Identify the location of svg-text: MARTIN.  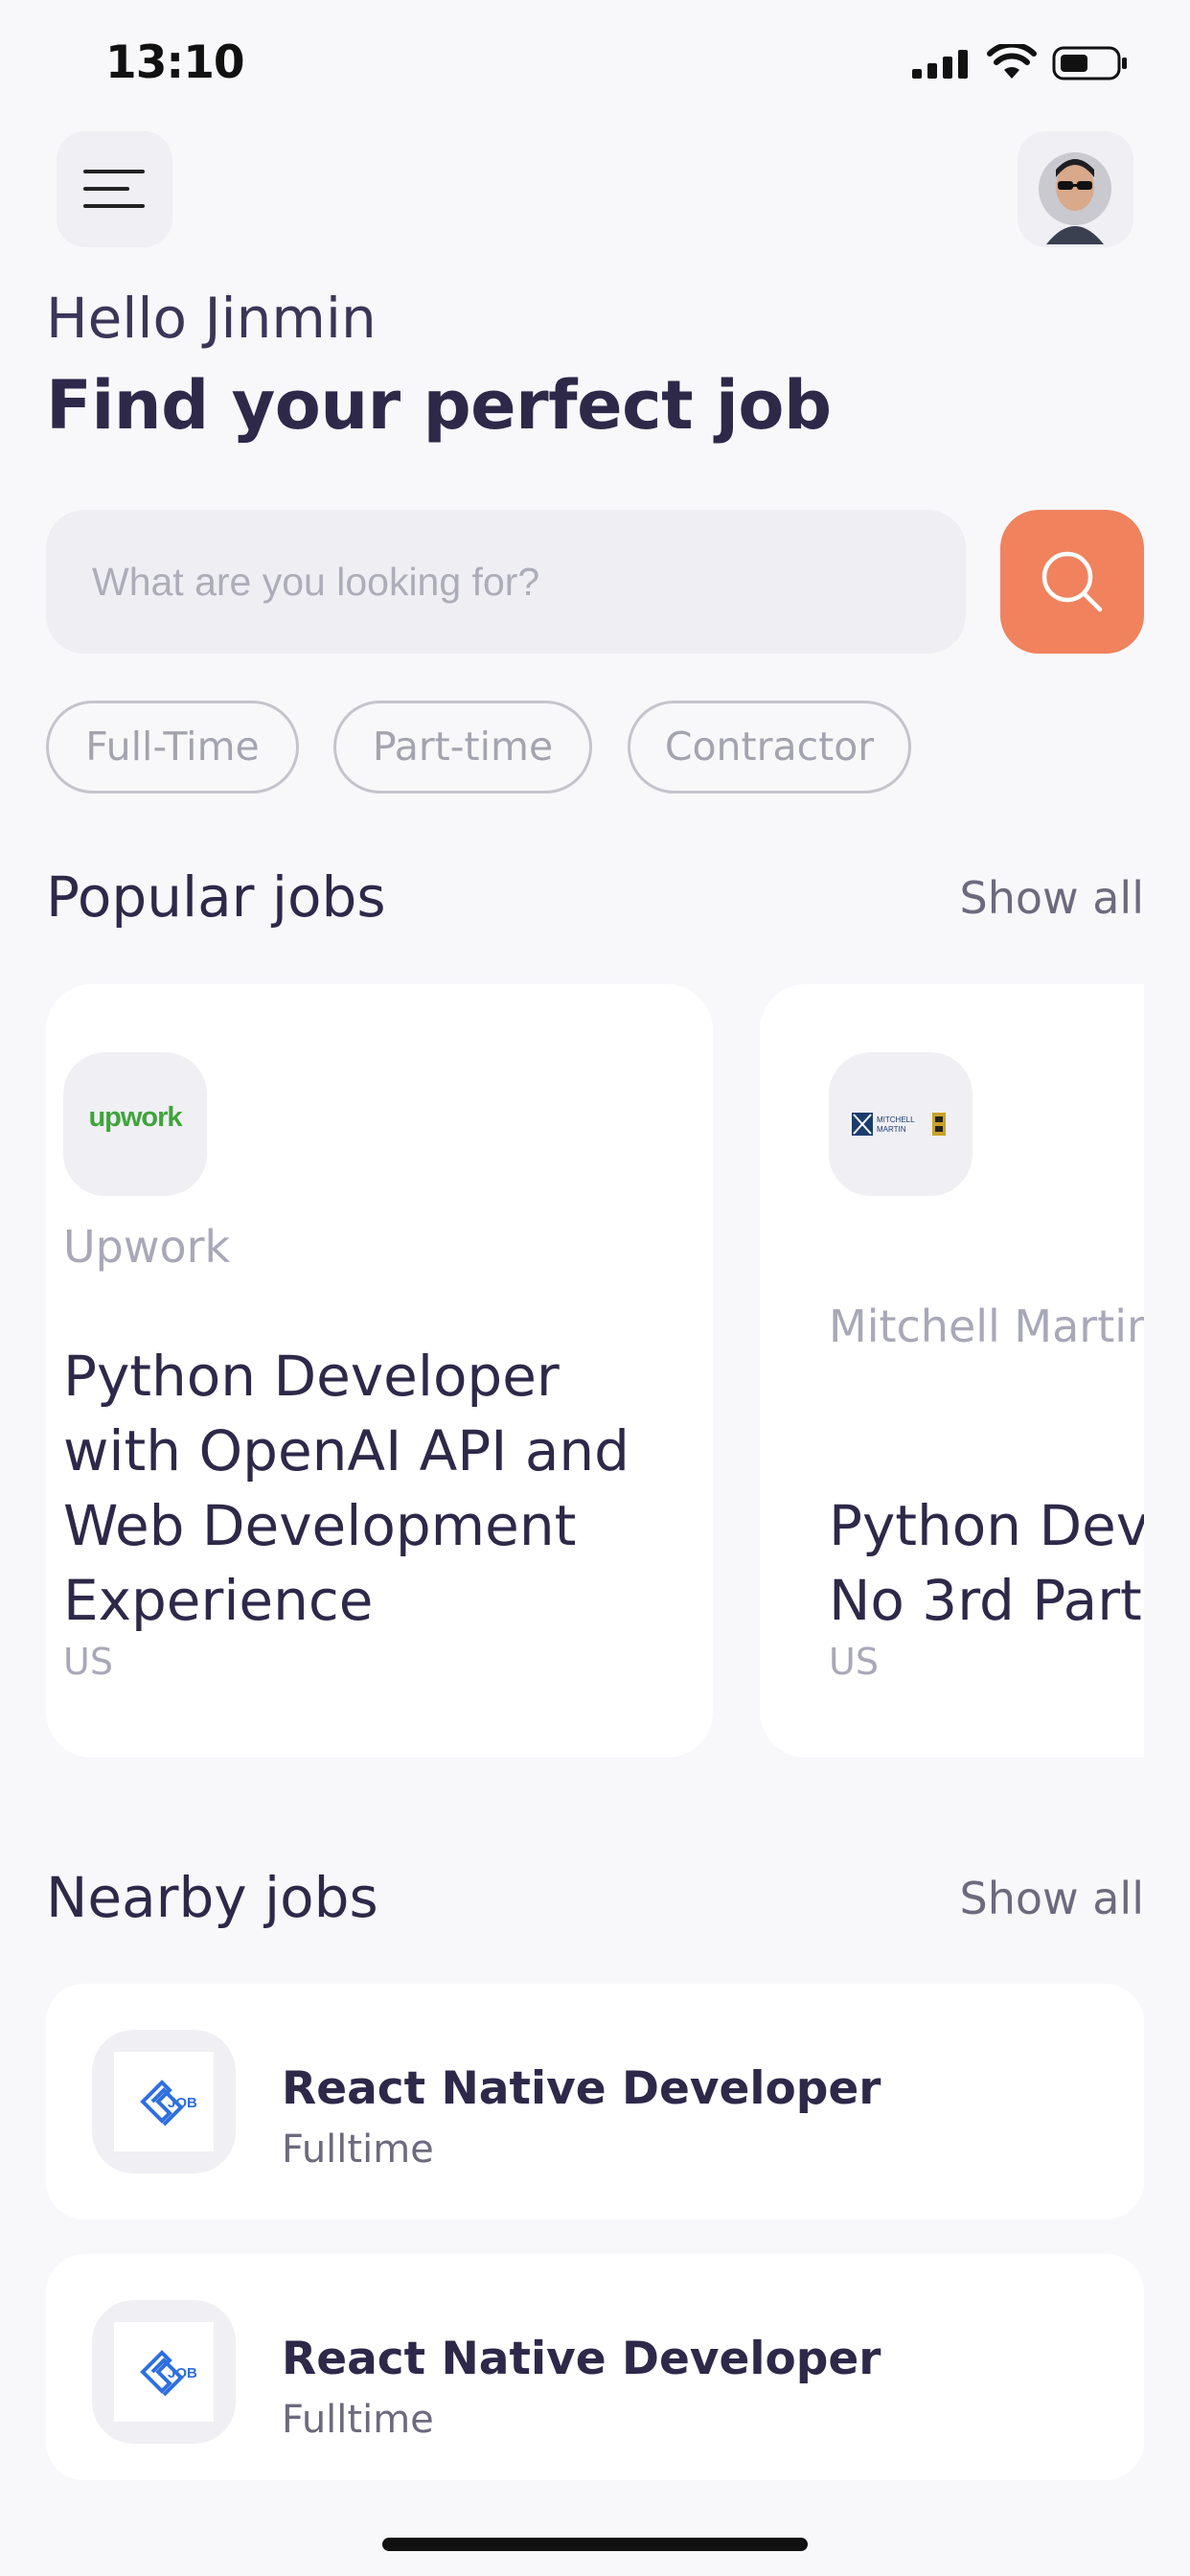
(891, 1130).